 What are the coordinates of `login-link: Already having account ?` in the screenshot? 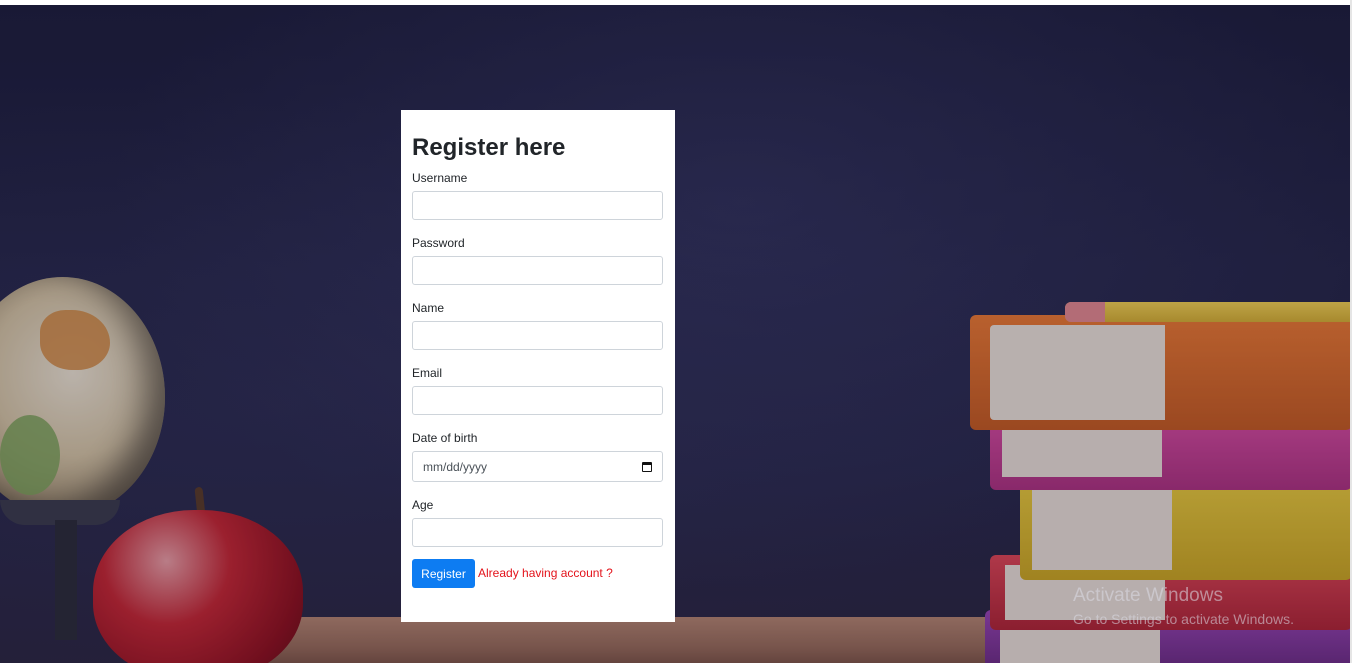 It's located at (545, 573).